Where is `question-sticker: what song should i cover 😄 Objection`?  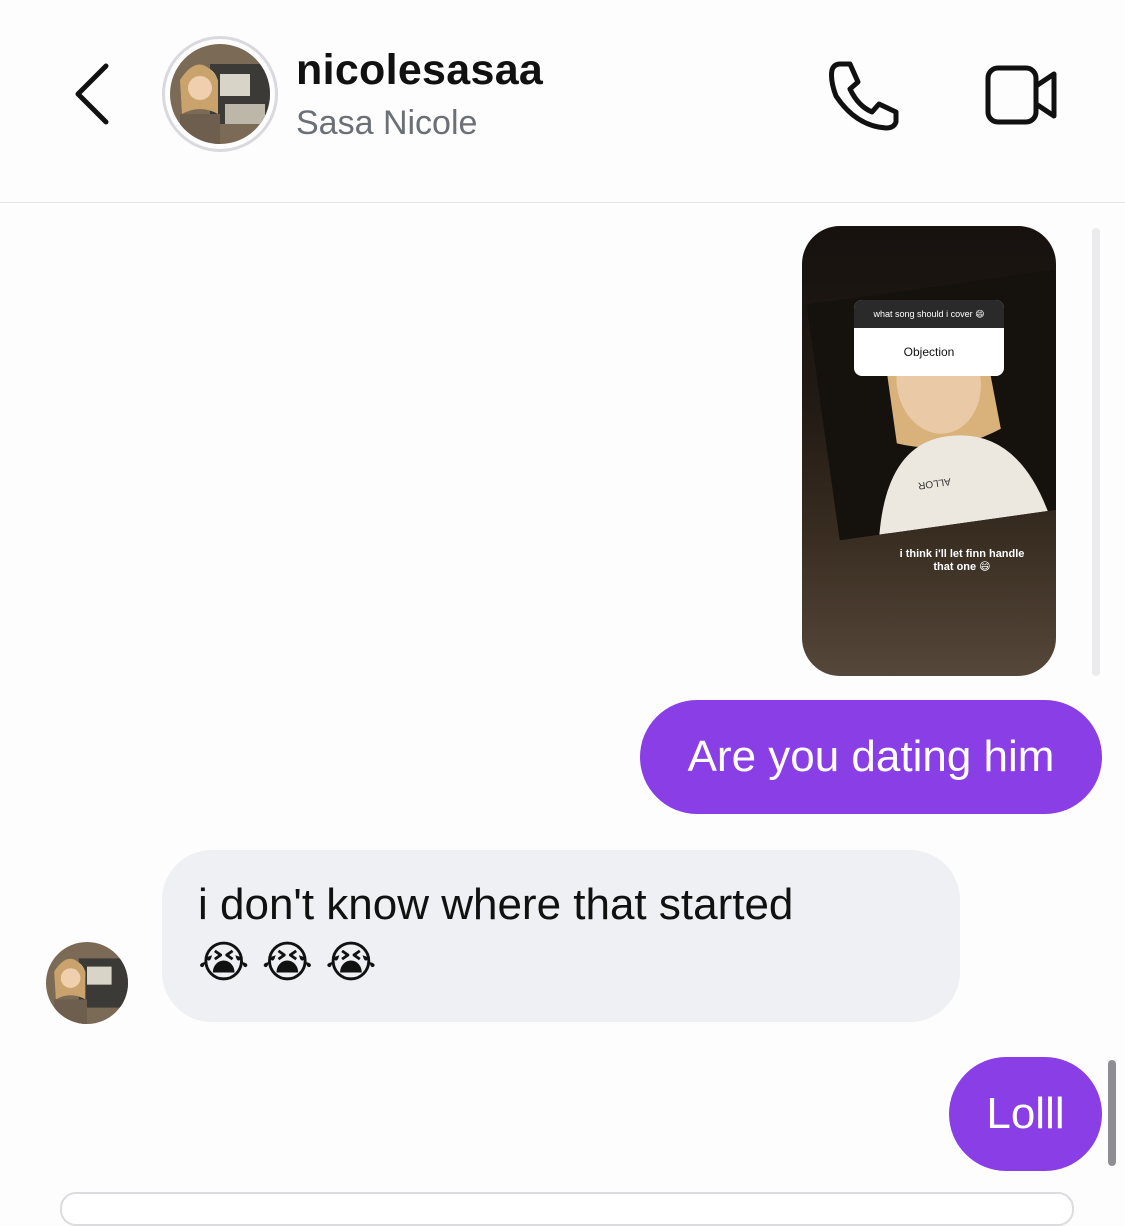
question-sticker: what song should i cover 😄 Objection is located at coordinates (929, 338).